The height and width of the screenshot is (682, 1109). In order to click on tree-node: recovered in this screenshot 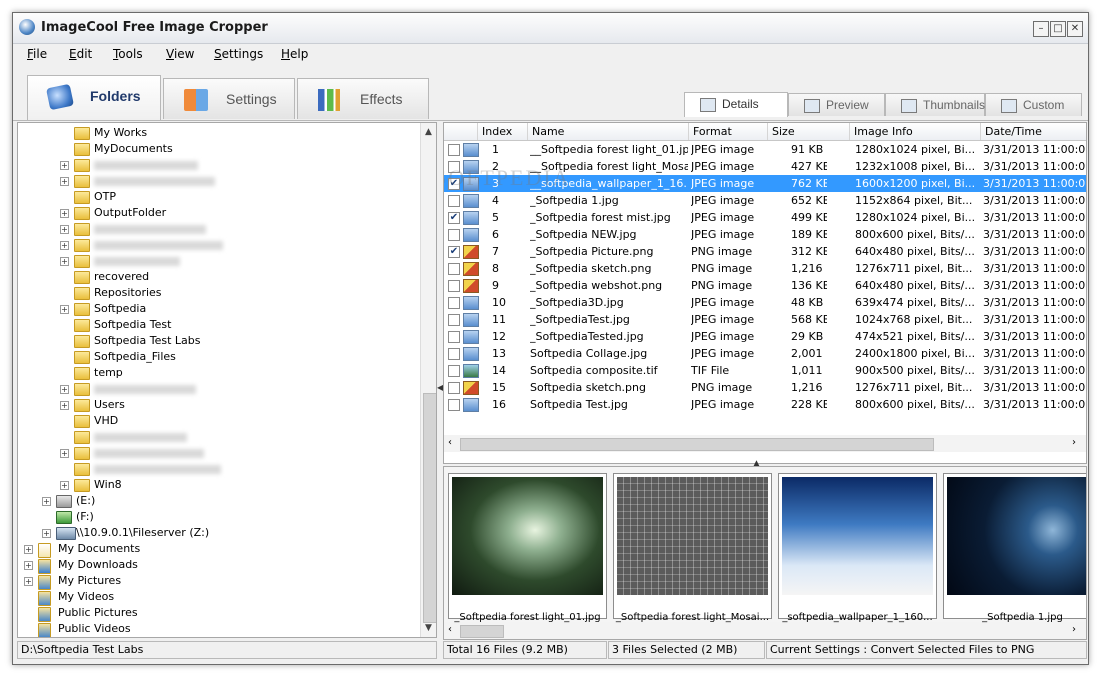, I will do `click(218, 277)`.